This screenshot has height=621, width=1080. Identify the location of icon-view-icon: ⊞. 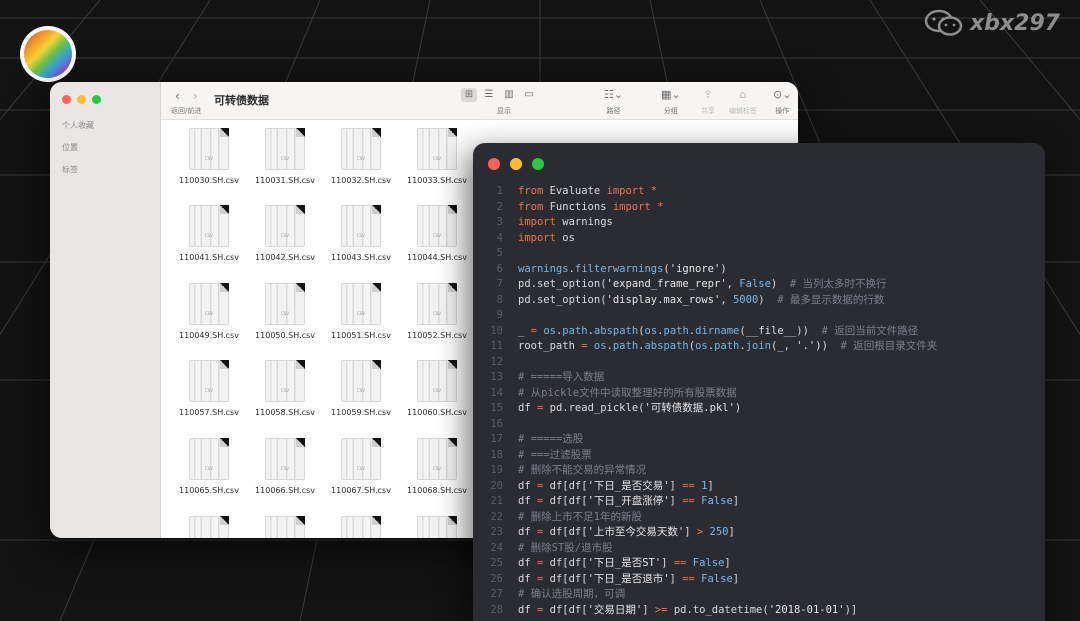
(469, 95).